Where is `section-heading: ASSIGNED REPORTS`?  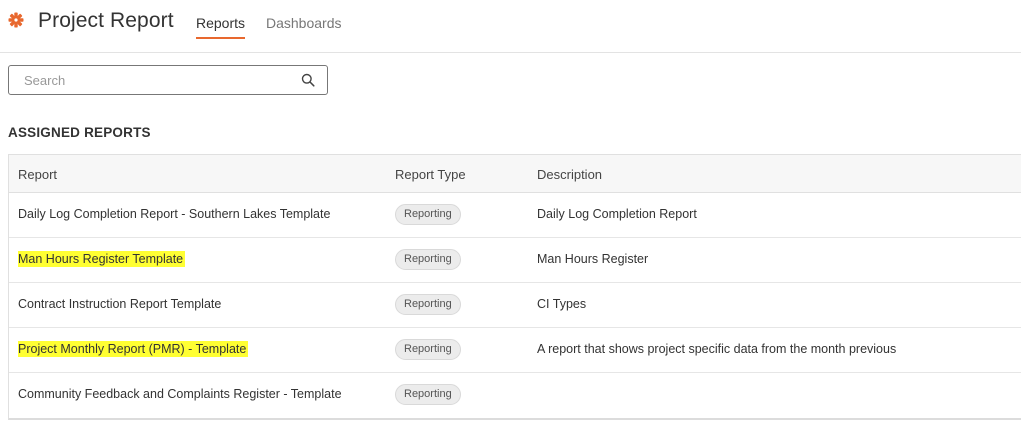
section-heading: ASSIGNED REPORTS is located at coordinates (79, 132).